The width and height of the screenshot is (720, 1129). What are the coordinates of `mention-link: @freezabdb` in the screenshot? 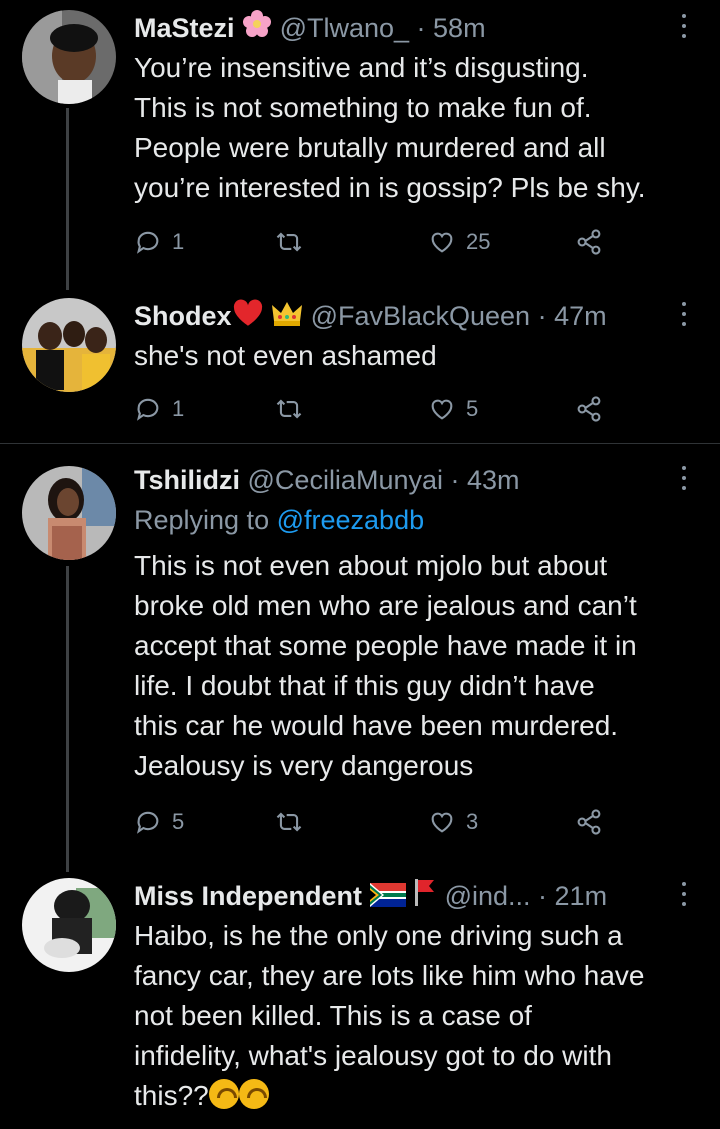 It's located at (351, 520).